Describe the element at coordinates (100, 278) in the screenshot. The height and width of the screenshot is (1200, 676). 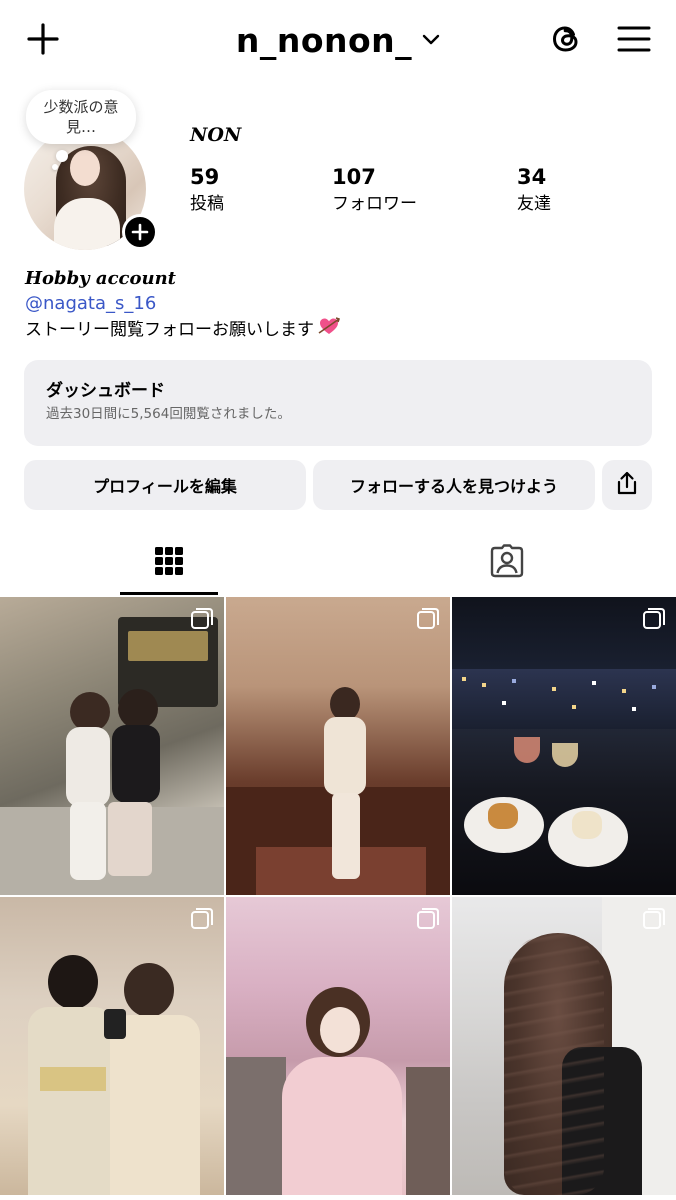
I see `bio-title: Hobby account` at that location.